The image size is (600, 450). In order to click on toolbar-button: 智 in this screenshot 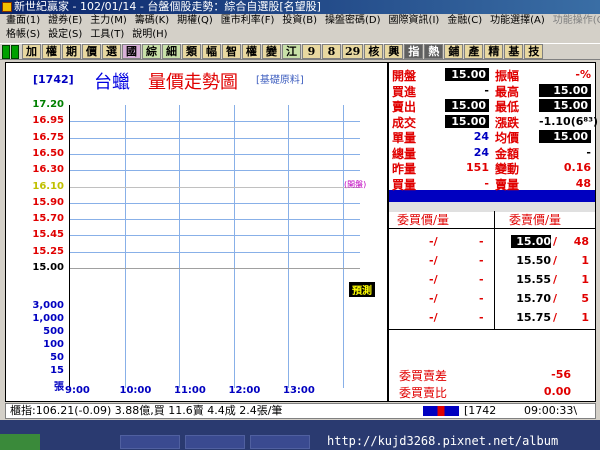, I will do `click(231, 51)`.